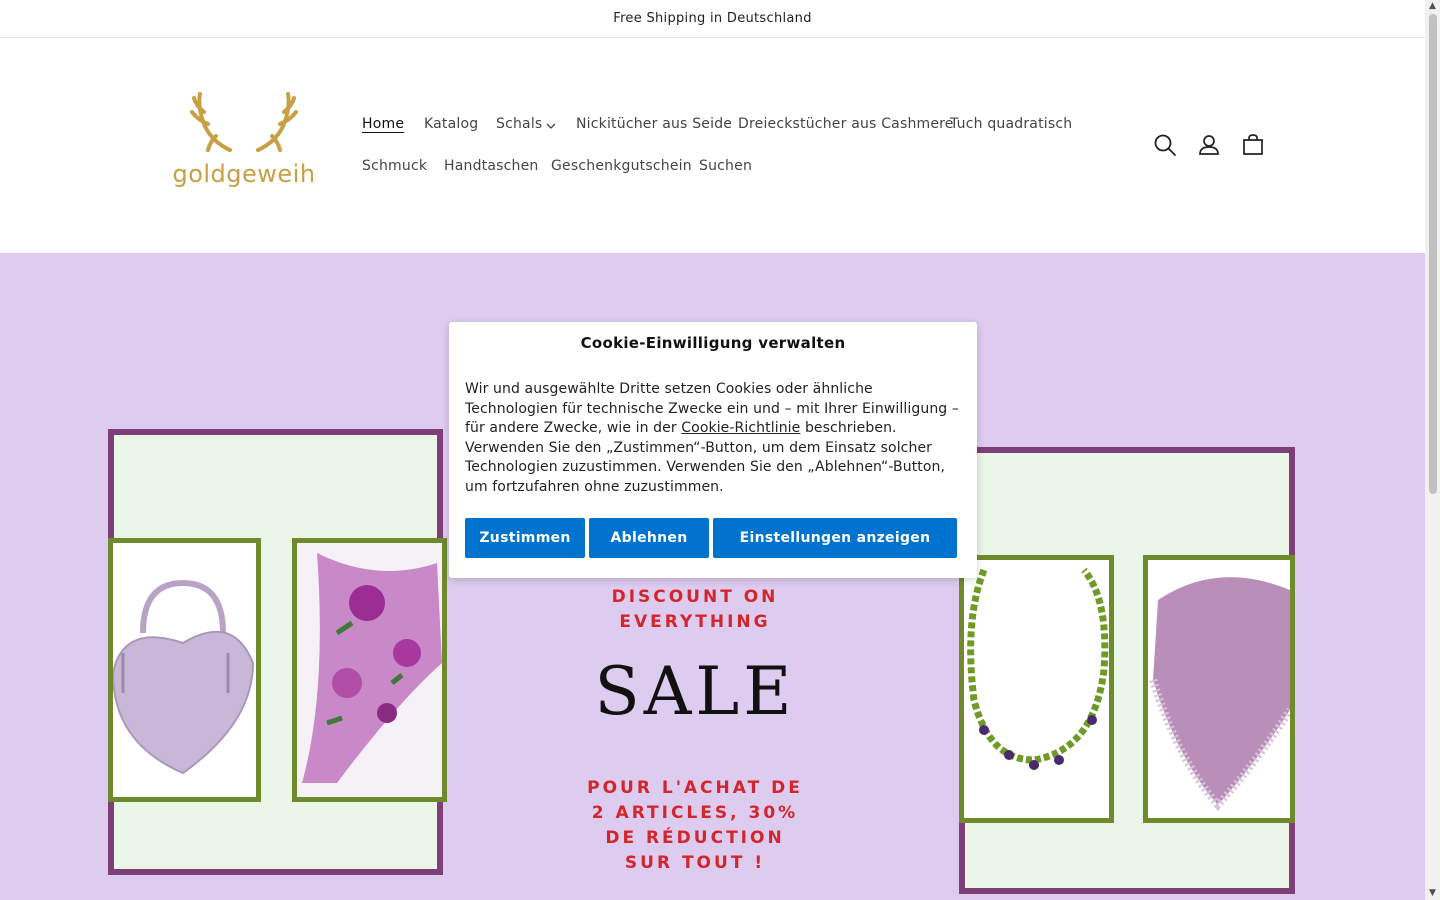 The height and width of the screenshot is (900, 1440). I want to click on discount-line-1: DISCOUNT ON, so click(695, 597).